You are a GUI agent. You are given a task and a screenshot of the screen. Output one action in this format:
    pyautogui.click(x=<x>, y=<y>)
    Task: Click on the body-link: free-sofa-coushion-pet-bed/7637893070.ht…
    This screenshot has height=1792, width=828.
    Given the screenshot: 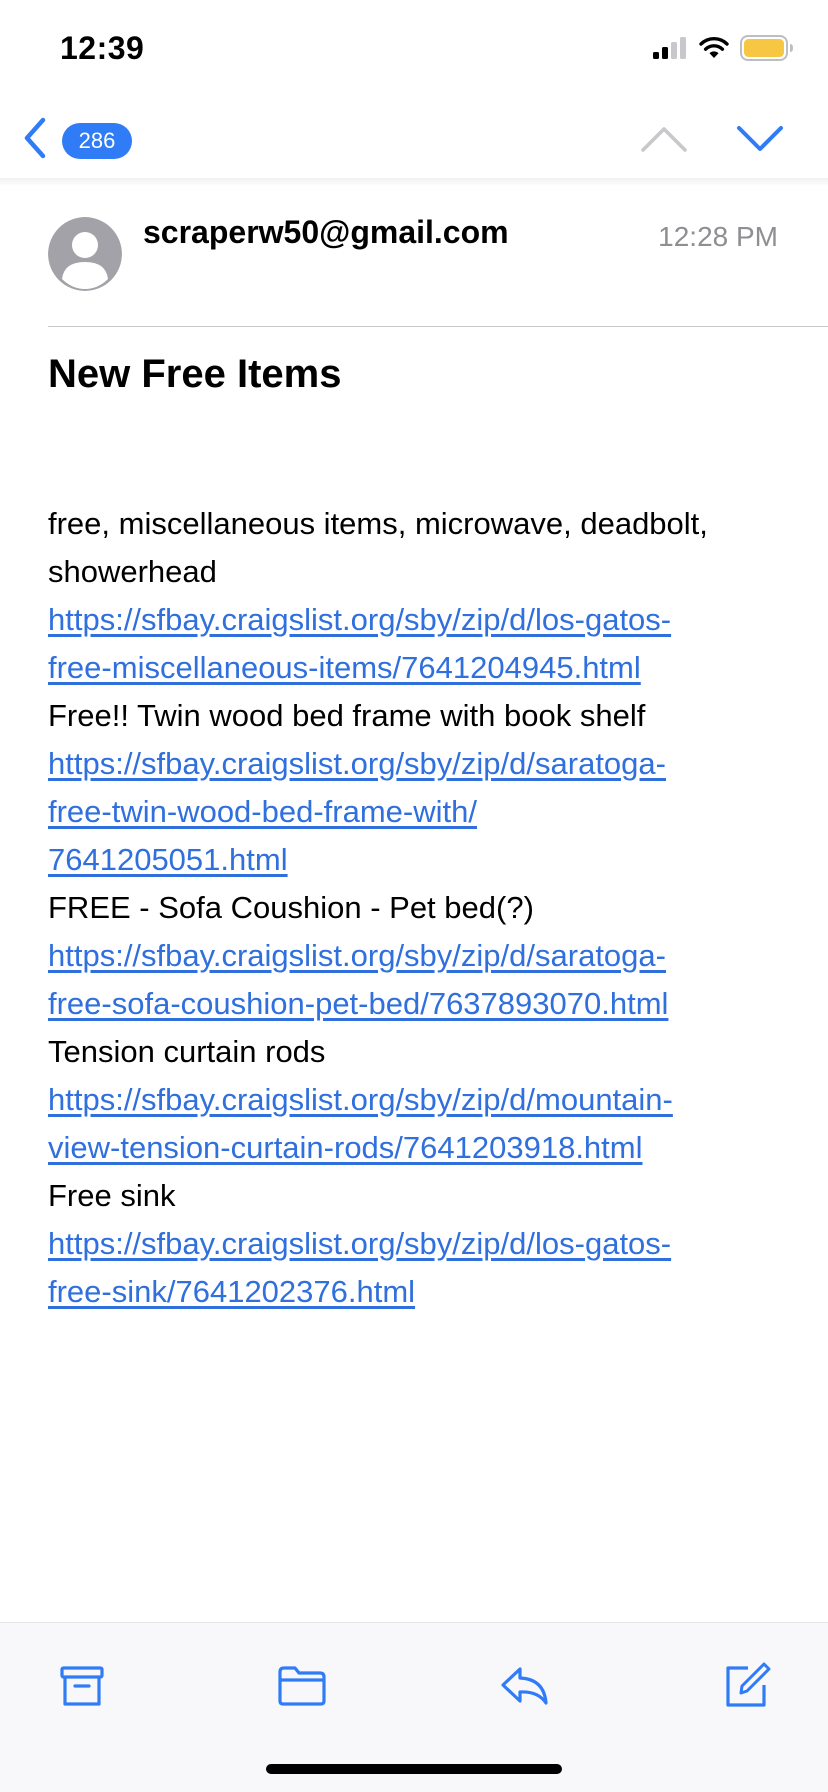 What is the action you would take?
    pyautogui.click(x=418, y=1004)
    